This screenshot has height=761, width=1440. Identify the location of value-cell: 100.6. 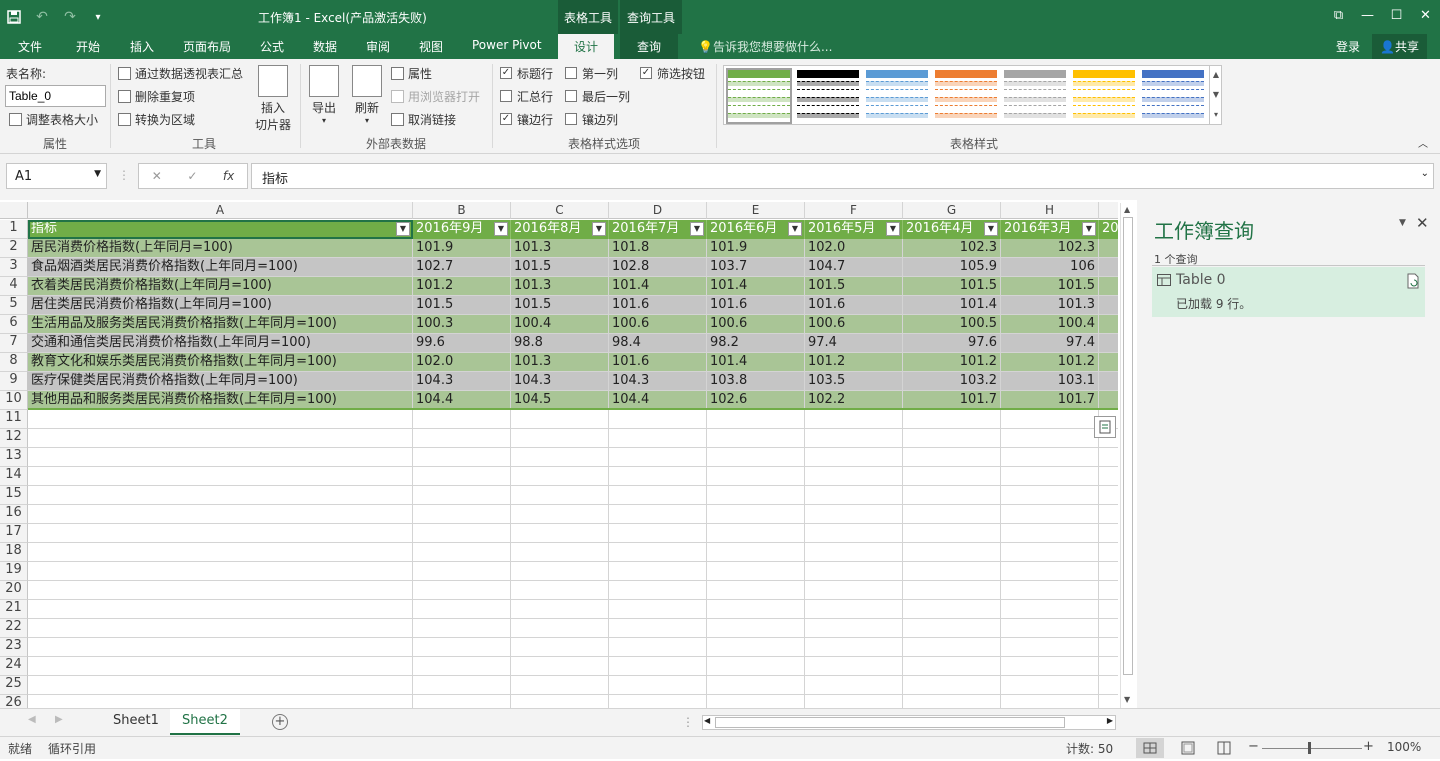
(658, 324).